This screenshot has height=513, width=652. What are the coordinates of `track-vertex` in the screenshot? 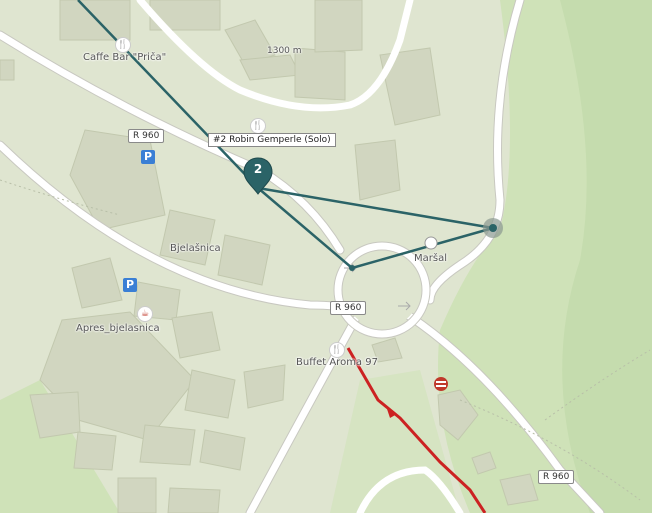 It's located at (352, 268).